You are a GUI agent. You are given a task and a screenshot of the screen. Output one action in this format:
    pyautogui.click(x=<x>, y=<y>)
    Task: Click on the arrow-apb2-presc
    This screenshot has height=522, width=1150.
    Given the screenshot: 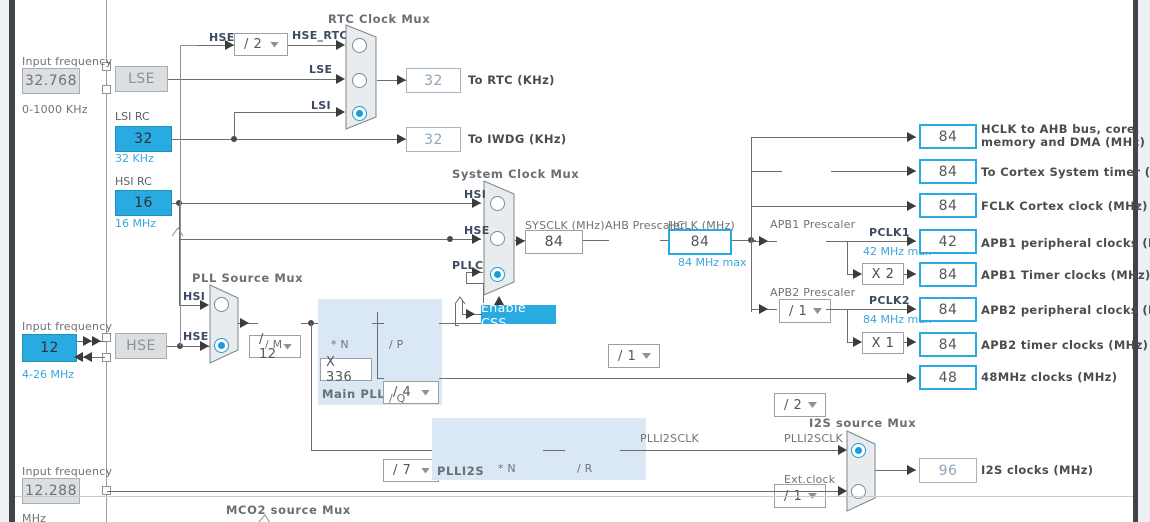 What is the action you would take?
    pyautogui.click(x=763, y=309)
    